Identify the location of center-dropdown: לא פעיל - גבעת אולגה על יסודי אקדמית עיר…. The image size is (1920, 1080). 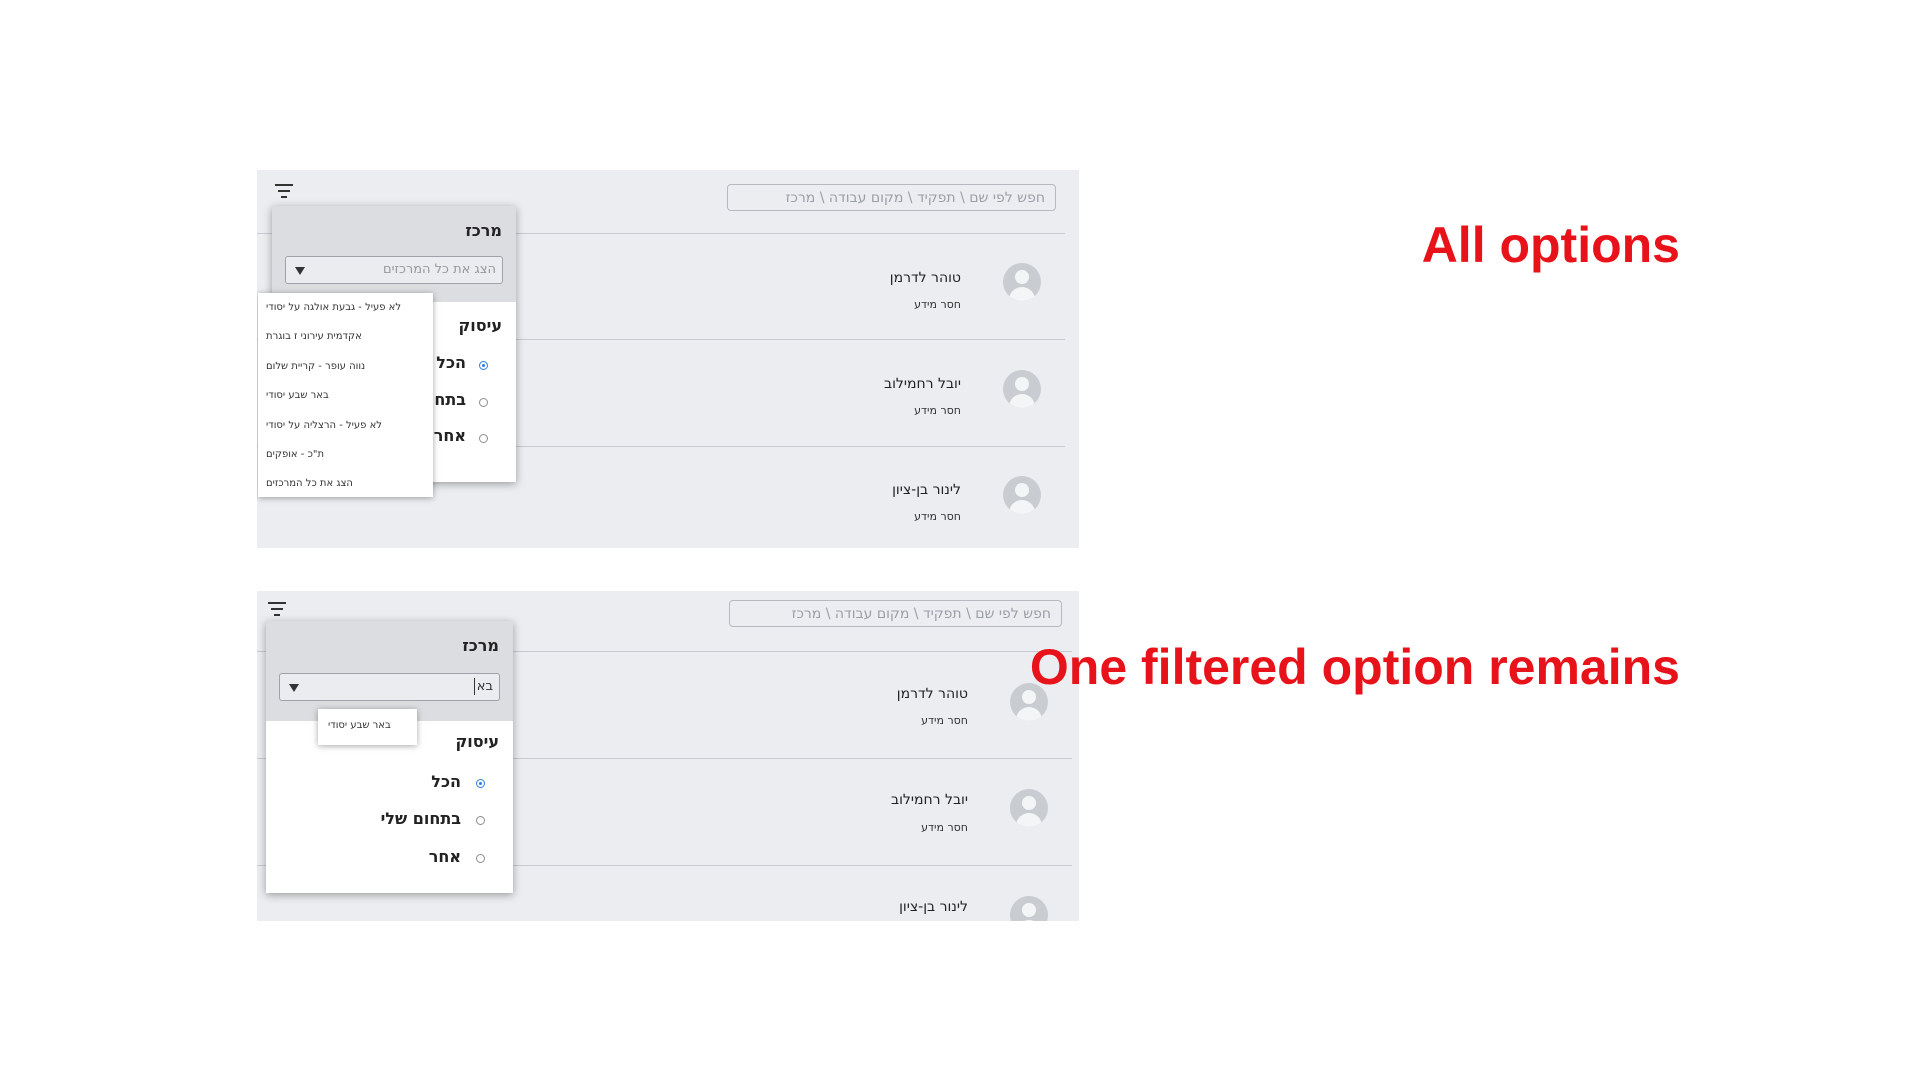
(345, 395).